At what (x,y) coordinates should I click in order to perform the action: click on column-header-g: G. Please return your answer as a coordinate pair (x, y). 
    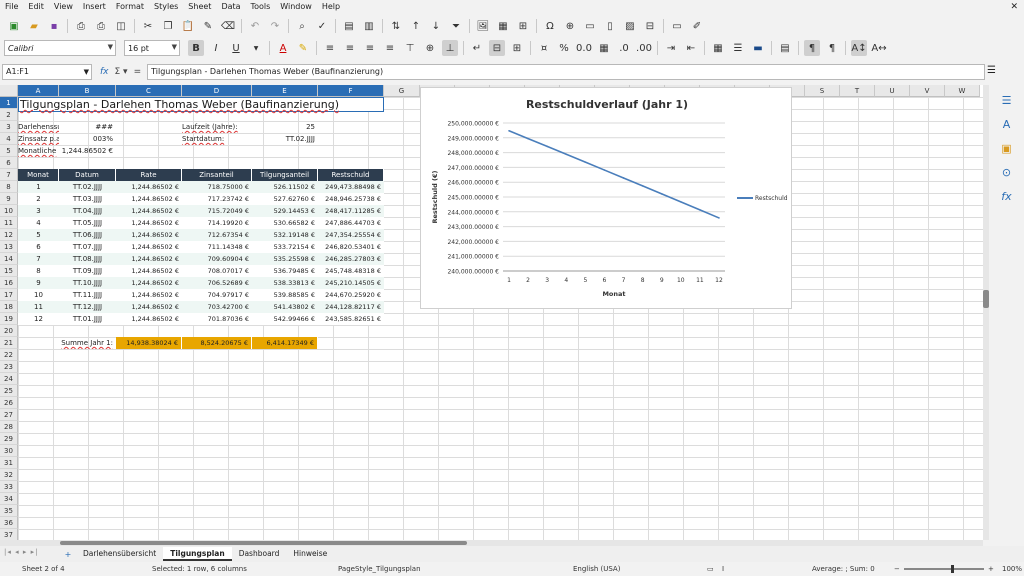
    Looking at the image, I should click on (402, 91).